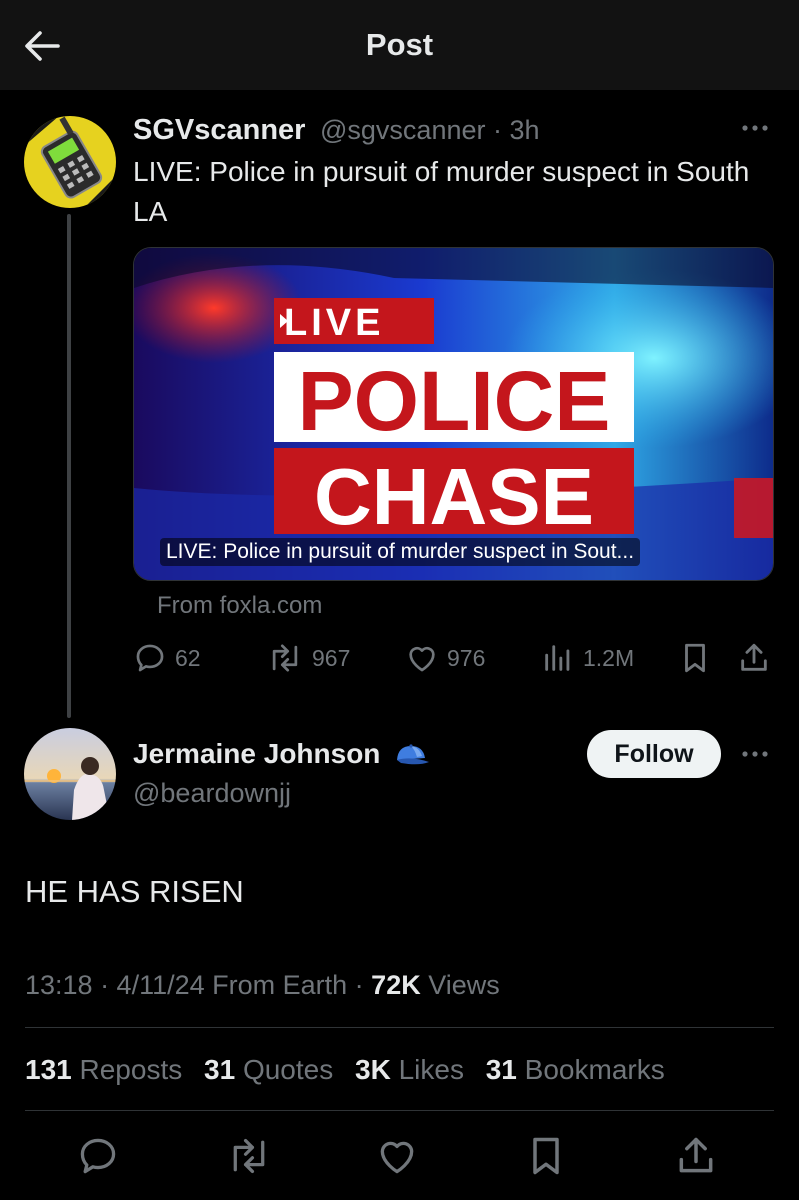 This screenshot has width=799, height=1200. What do you see at coordinates (134, 891) in the screenshot?
I see `post-text: HE HAS RISEN` at bounding box center [134, 891].